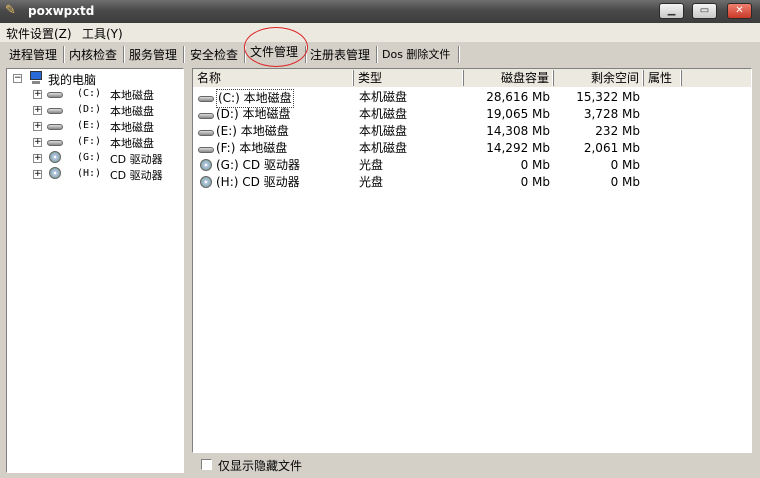  Describe the element at coordinates (214, 55) in the screenshot. I see `tab-security: 安全检查` at that location.